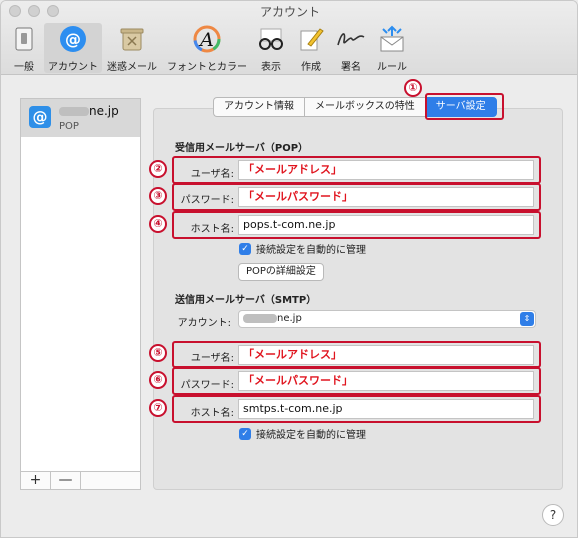 The width and height of the screenshot is (578, 538). I want to click on toolbar-fonts-colors: A フォントとカラー, so click(207, 48).